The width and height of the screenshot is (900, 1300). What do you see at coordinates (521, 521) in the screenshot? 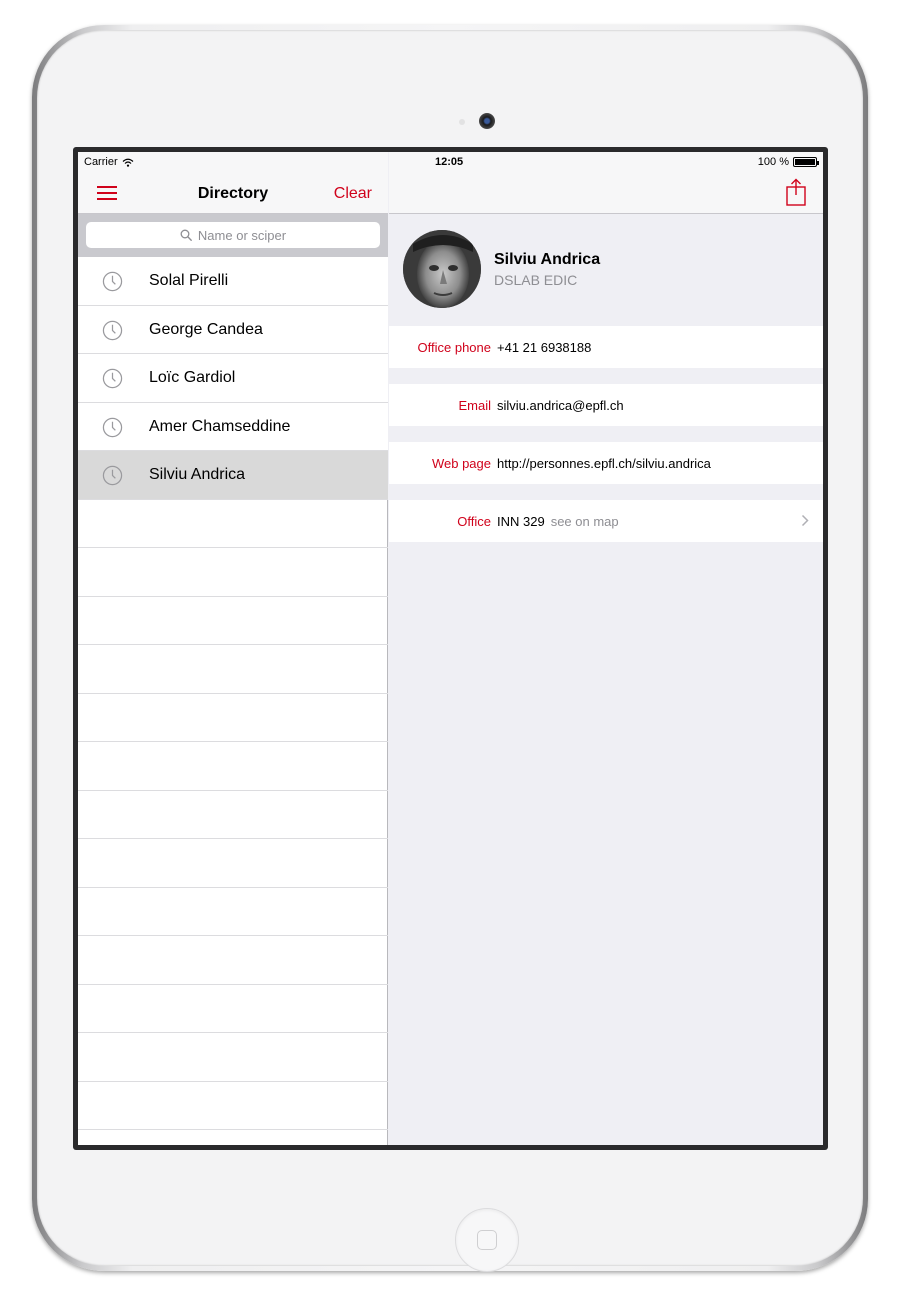
I see `office-value: INN 329` at bounding box center [521, 521].